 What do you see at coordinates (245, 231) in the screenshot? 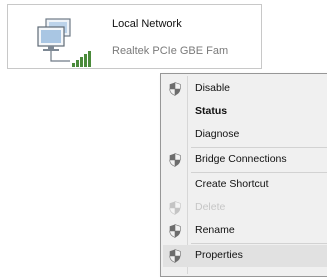
I see `menu-item-rename: Rename` at bounding box center [245, 231].